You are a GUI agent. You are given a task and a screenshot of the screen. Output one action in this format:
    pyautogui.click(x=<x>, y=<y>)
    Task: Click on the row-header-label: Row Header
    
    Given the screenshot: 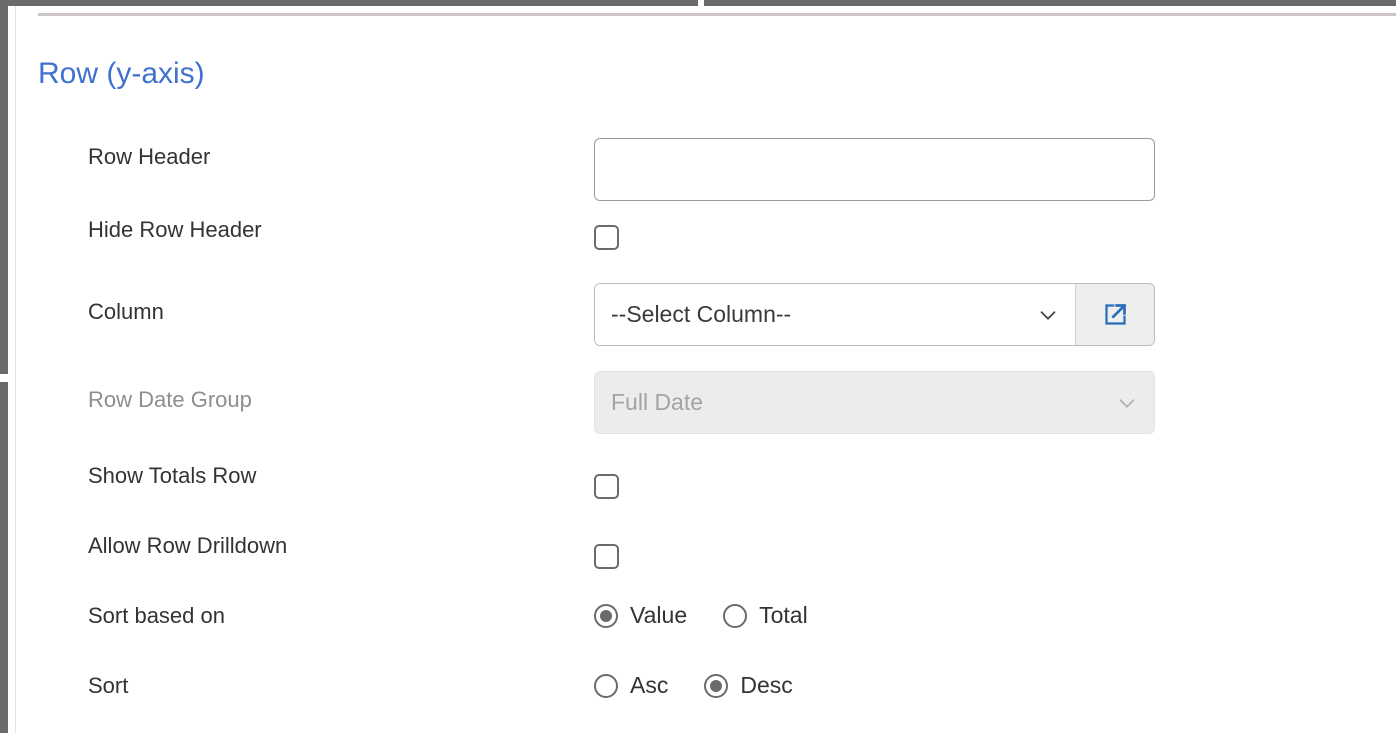 What is the action you would take?
    pyautogui.click(x=149, y=156)
    